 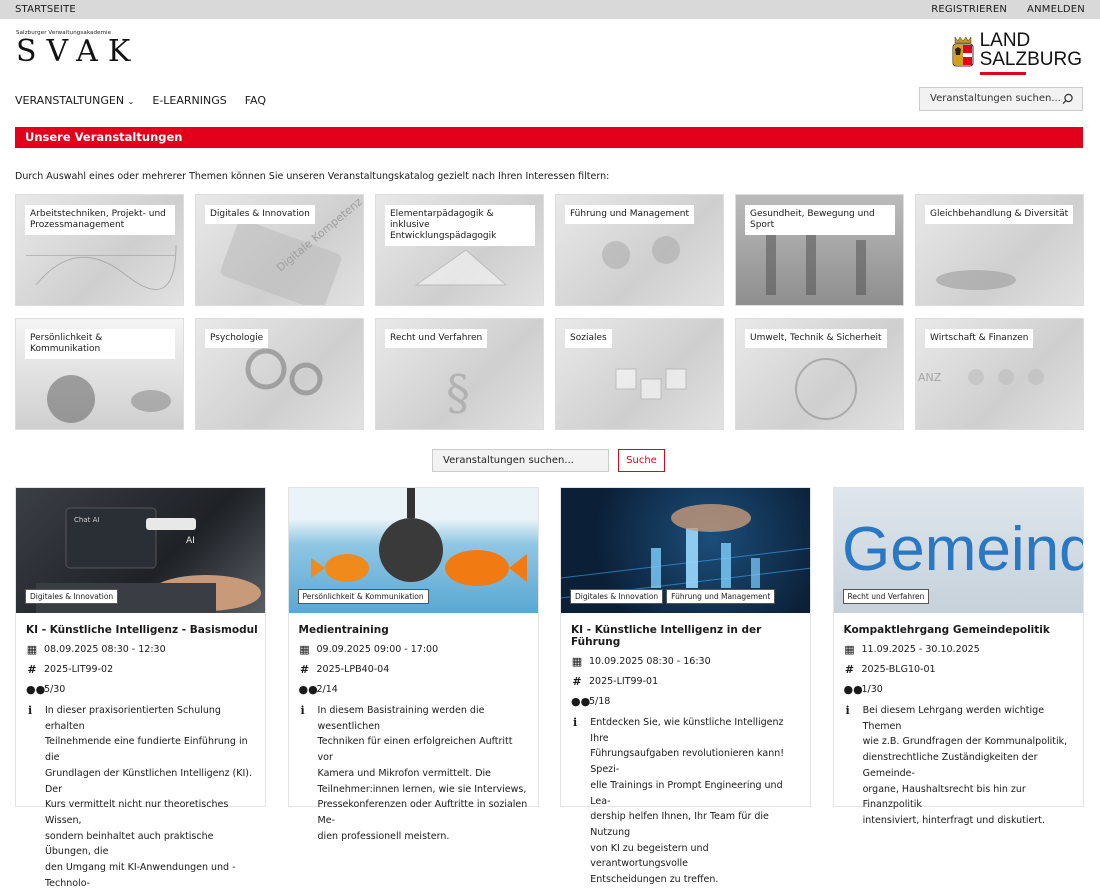 I want to click on card-title: KI - Künstliche Intelligenz - Basismodul, so click(x=145, y=630).